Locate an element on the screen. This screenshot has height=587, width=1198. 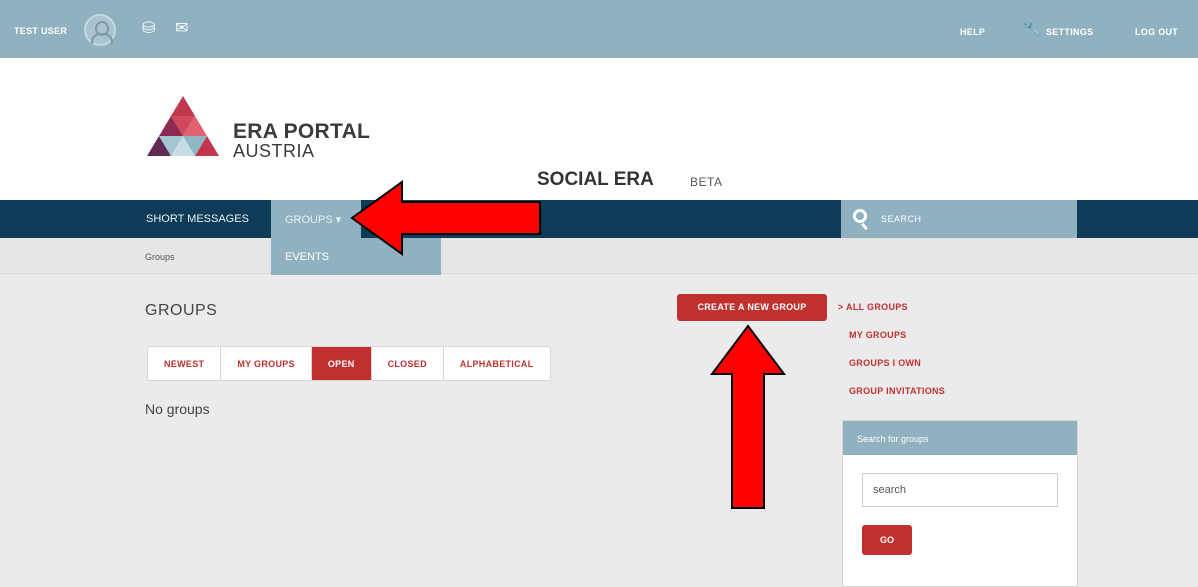
beta-badge: BETA is located at coordinates (706, 182).